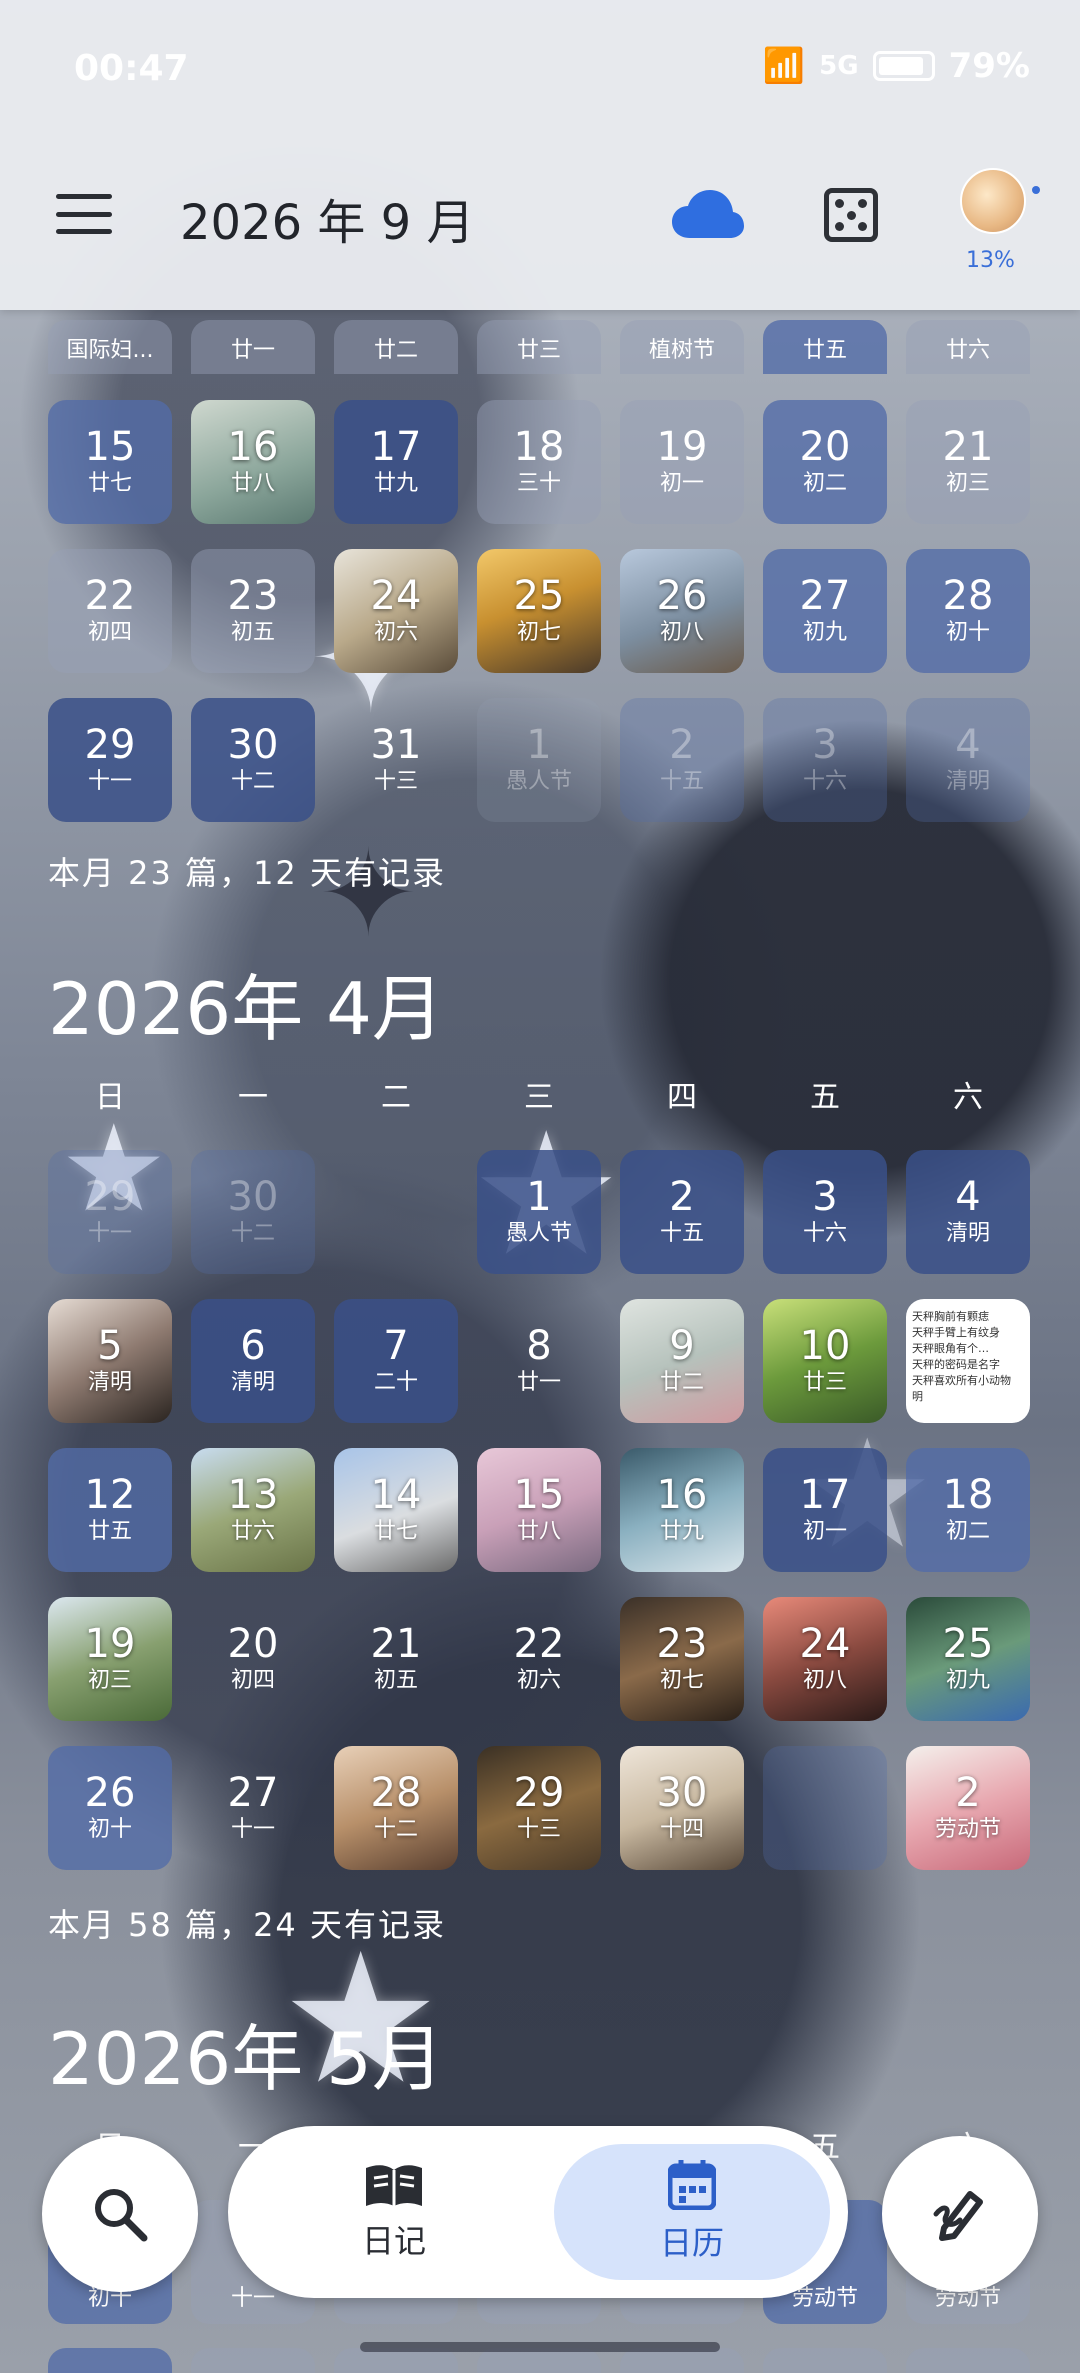  I want to click on lunar-label: 植树节, so click(681, 350).